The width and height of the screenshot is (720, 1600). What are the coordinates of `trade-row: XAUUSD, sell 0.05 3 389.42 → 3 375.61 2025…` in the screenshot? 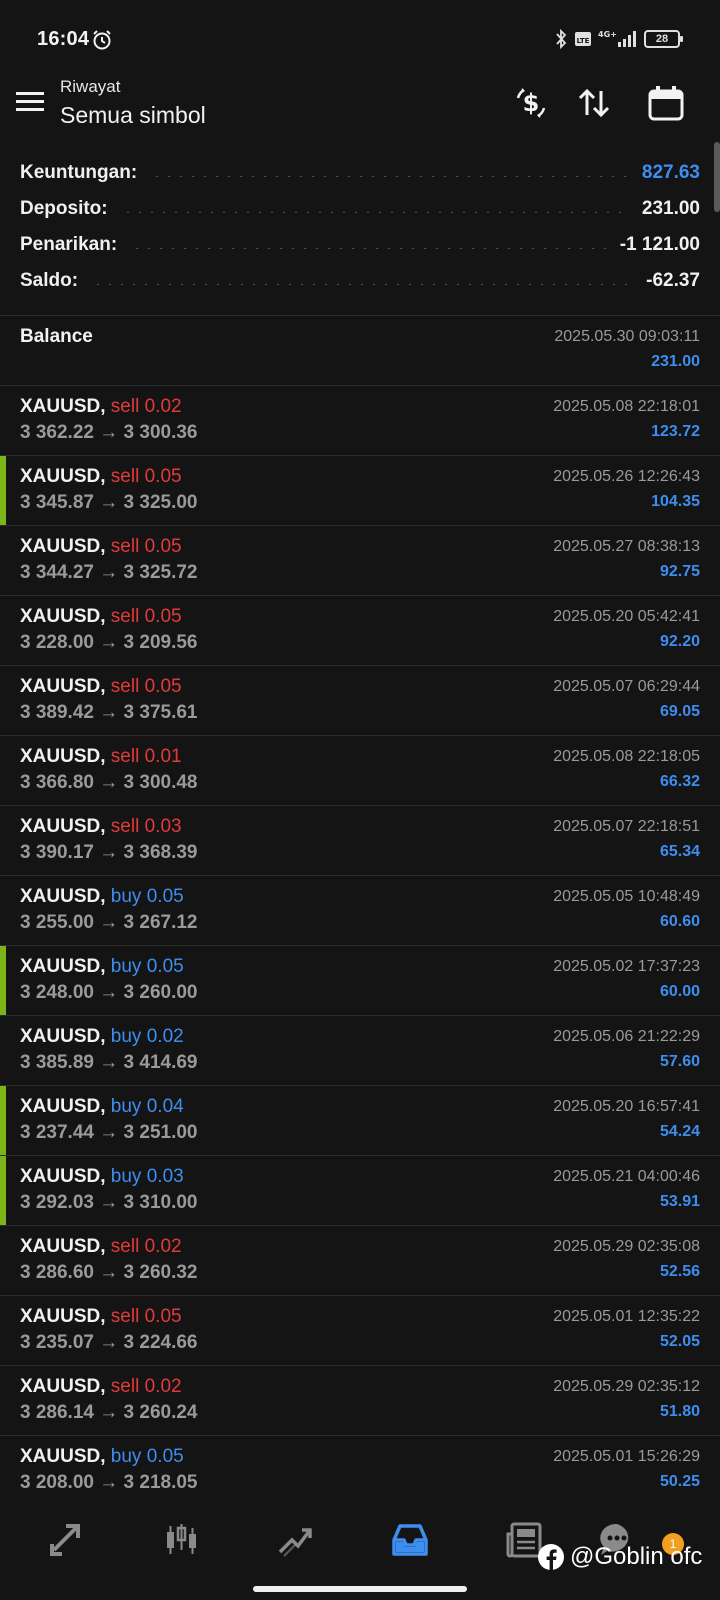 It's located at (360, 700).